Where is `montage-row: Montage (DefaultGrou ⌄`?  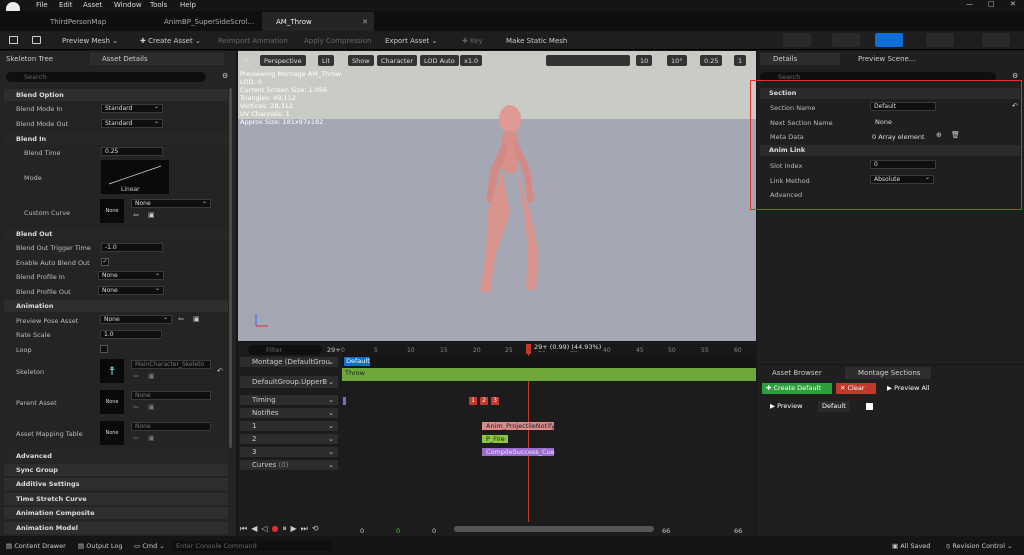
montage-row: Montage (DefaultGrou ⌄ is located at coordinates (289, 362).